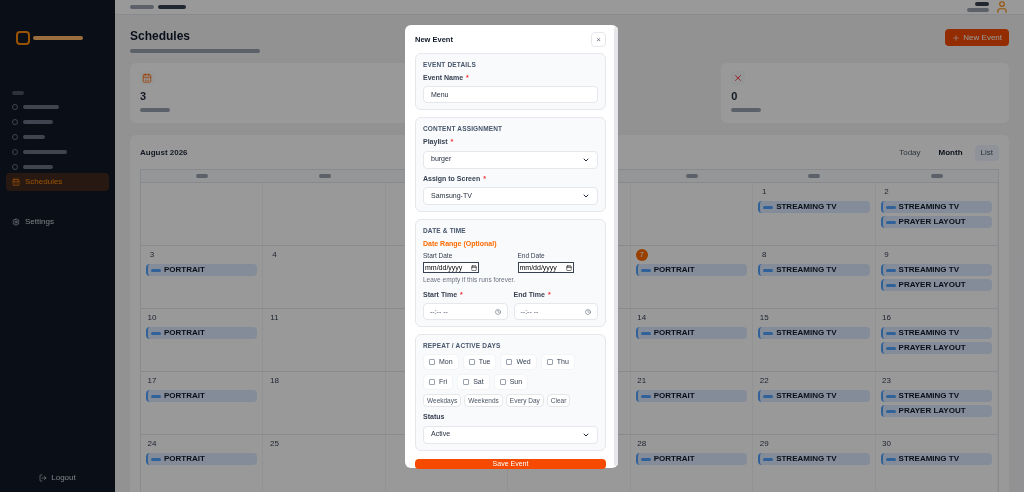 The image size is (1024, 492). Describe the element at coordinates (1002, 7) in the screenshot. I see `user-avatar-icon` at that location.